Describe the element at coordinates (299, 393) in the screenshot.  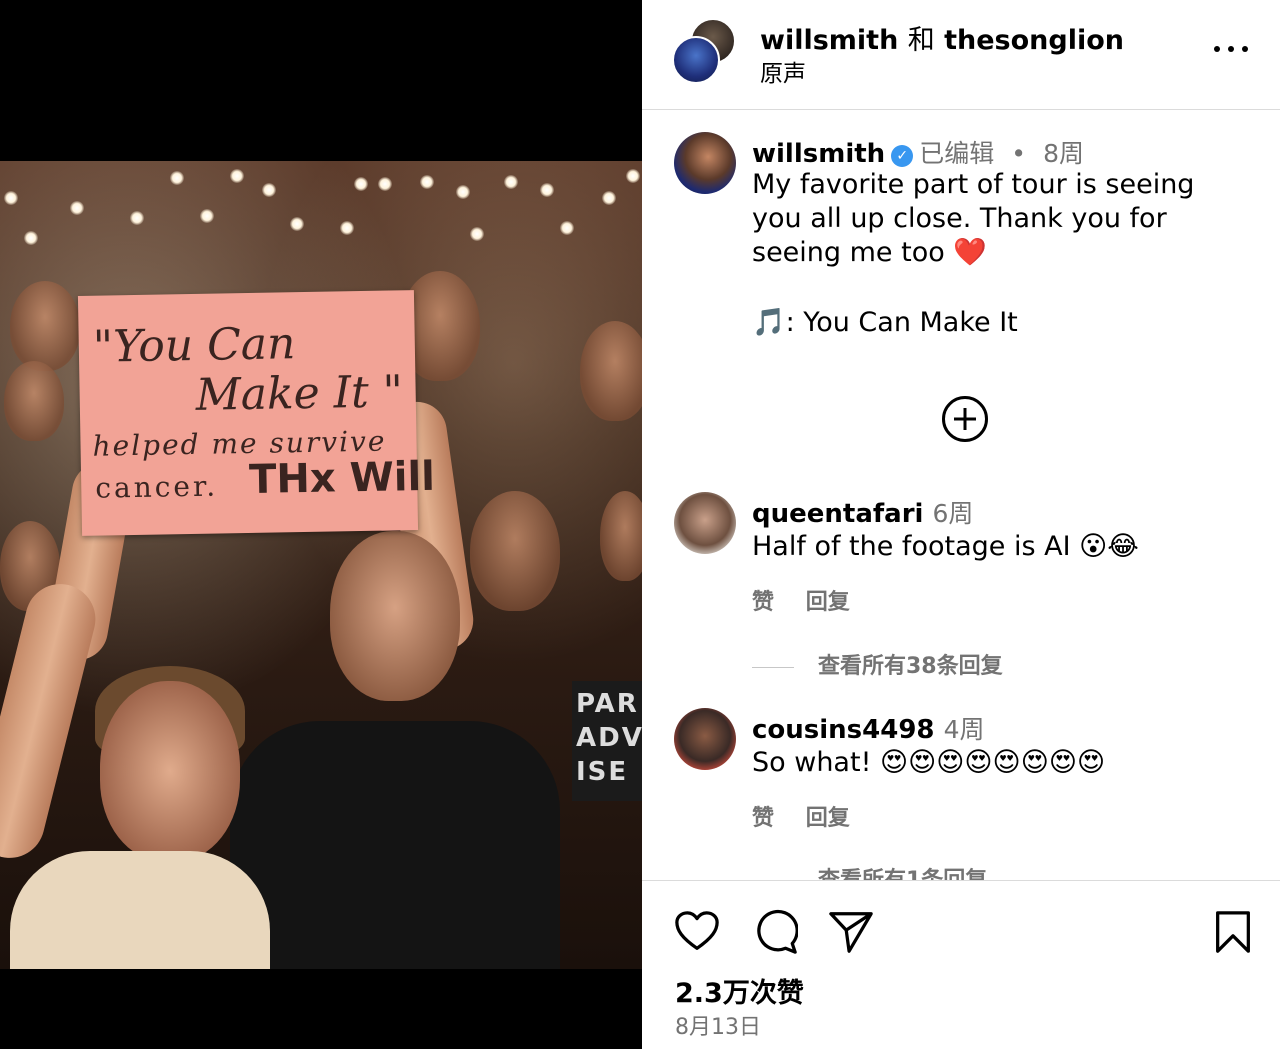
I see `sign-line-2: Make It "` at that location.